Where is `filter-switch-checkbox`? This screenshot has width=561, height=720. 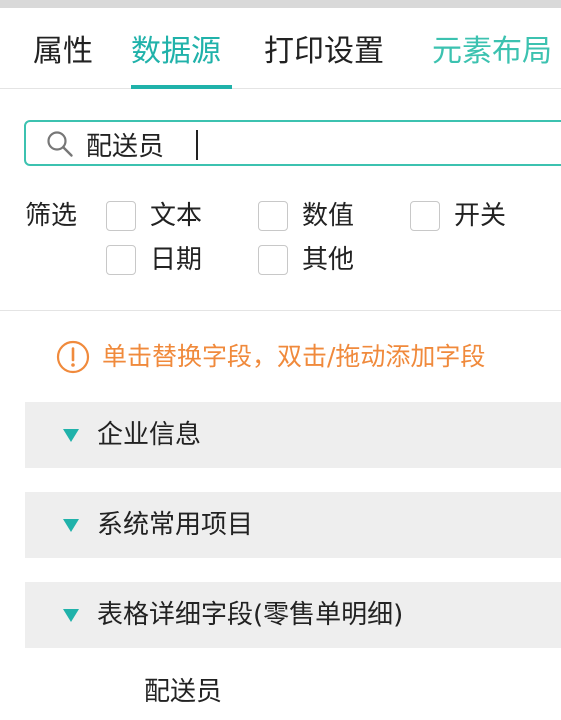 filter-switch-checkbox is located at coordinates (425, 216).